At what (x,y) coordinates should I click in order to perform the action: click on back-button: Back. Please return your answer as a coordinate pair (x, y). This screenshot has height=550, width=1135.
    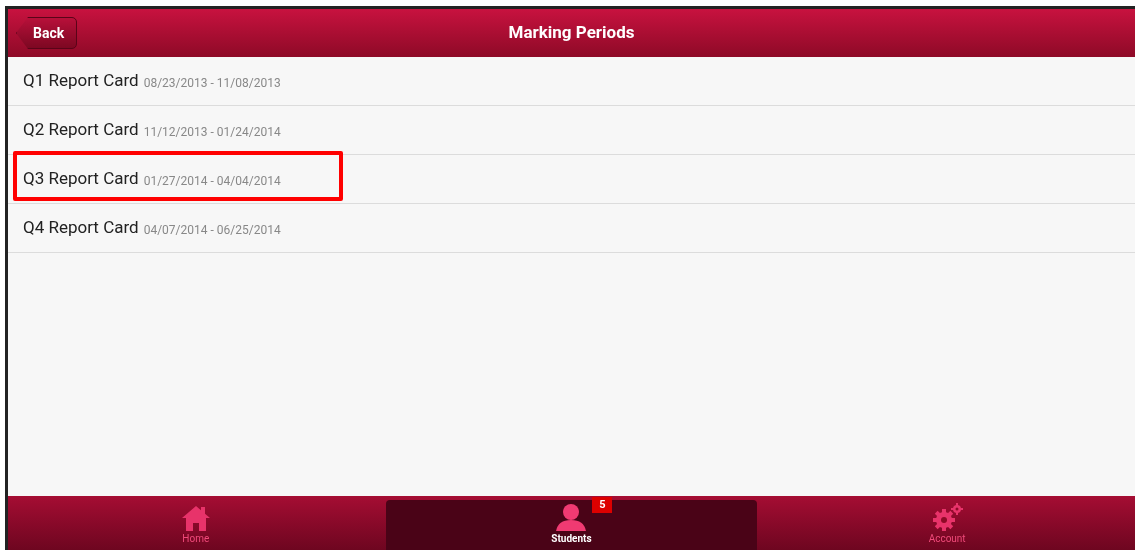
    Looking at the image, I should click on (47, 33).